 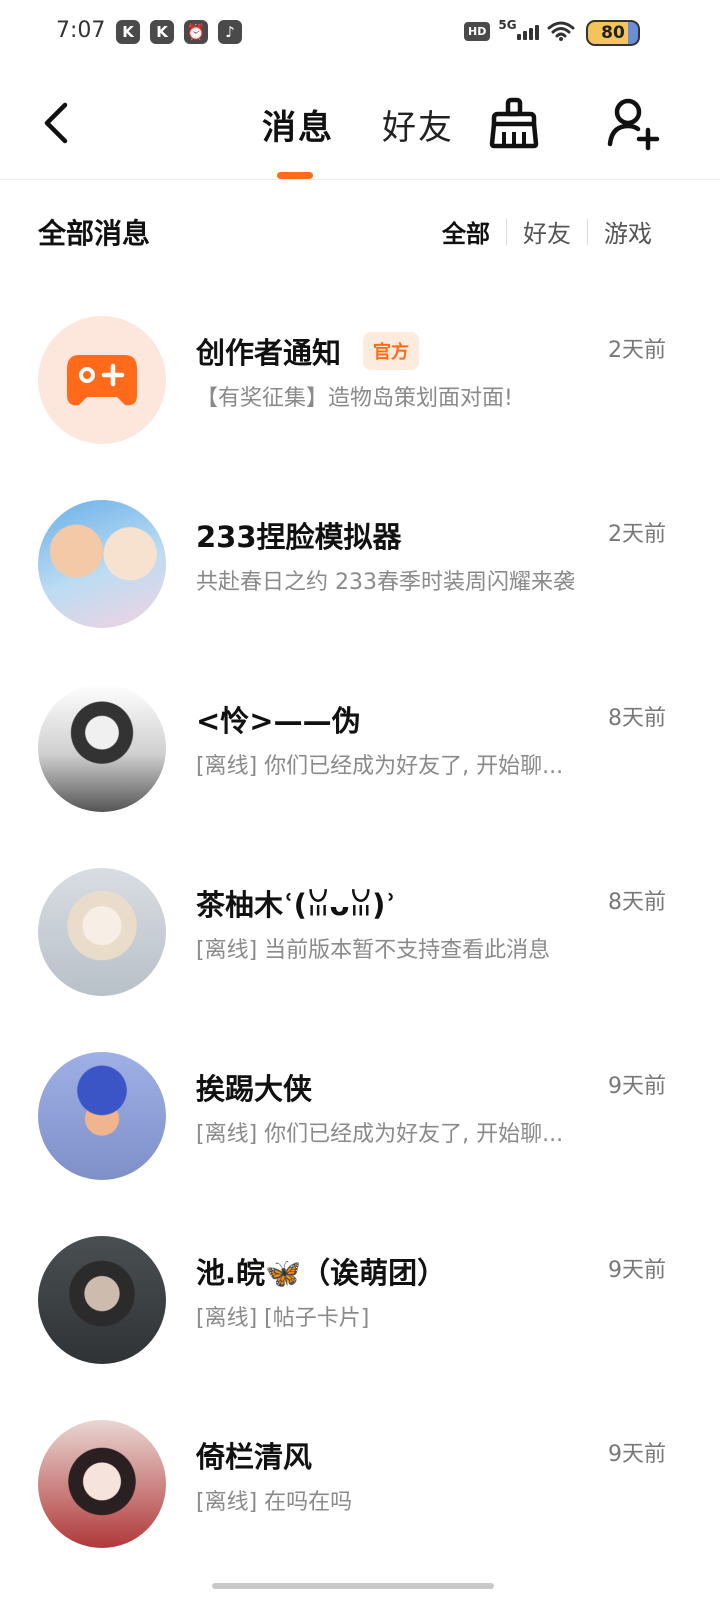 What do you see at coordinates (298, 124) in the screenshot?
I see `tab-messages: 消息` at bounding box center [298, 124].